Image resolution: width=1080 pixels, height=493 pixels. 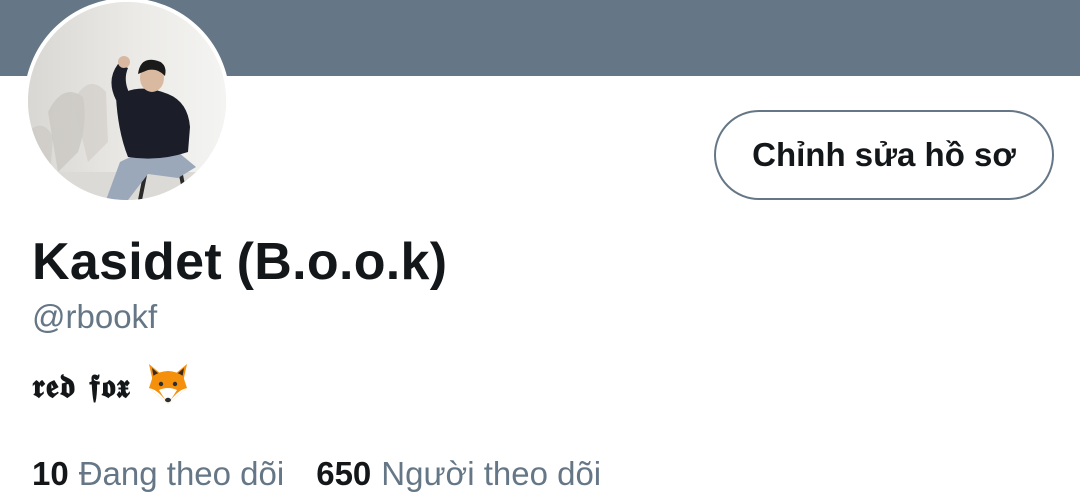 What do you see at coordinates (491, 473) in the screenshot?
I see `followers-label: Người theo dõi` at bounding box center [491, 473].